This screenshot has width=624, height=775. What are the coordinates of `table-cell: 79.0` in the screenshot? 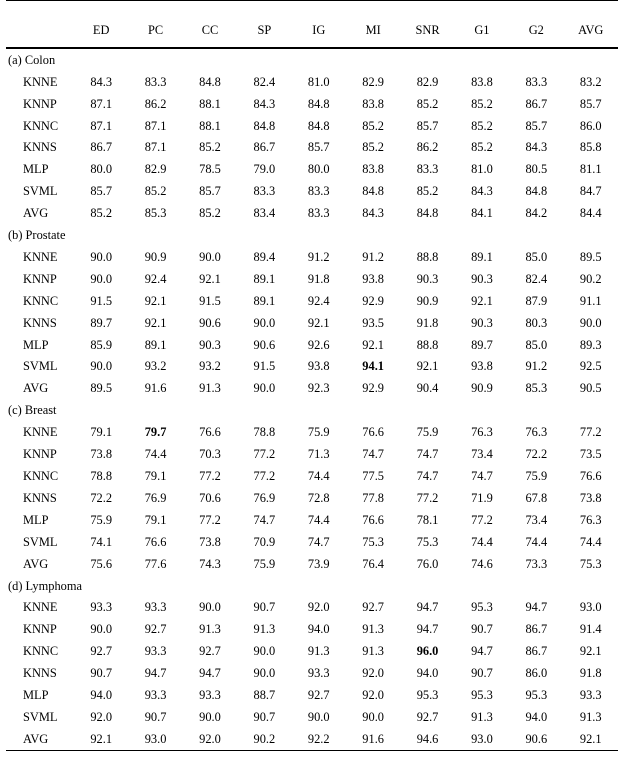 It's located at (264, 169).